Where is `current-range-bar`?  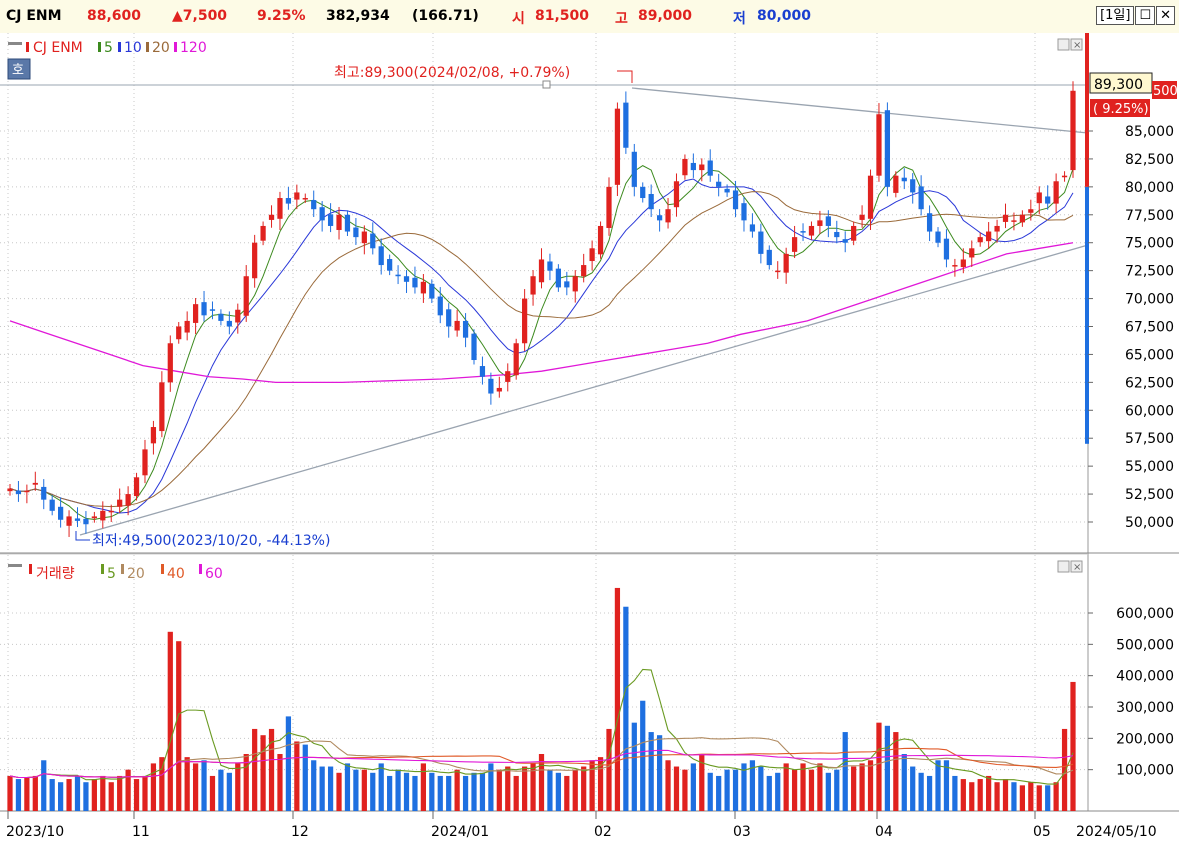 current-range-bar is located at coordinates (1087, 315).